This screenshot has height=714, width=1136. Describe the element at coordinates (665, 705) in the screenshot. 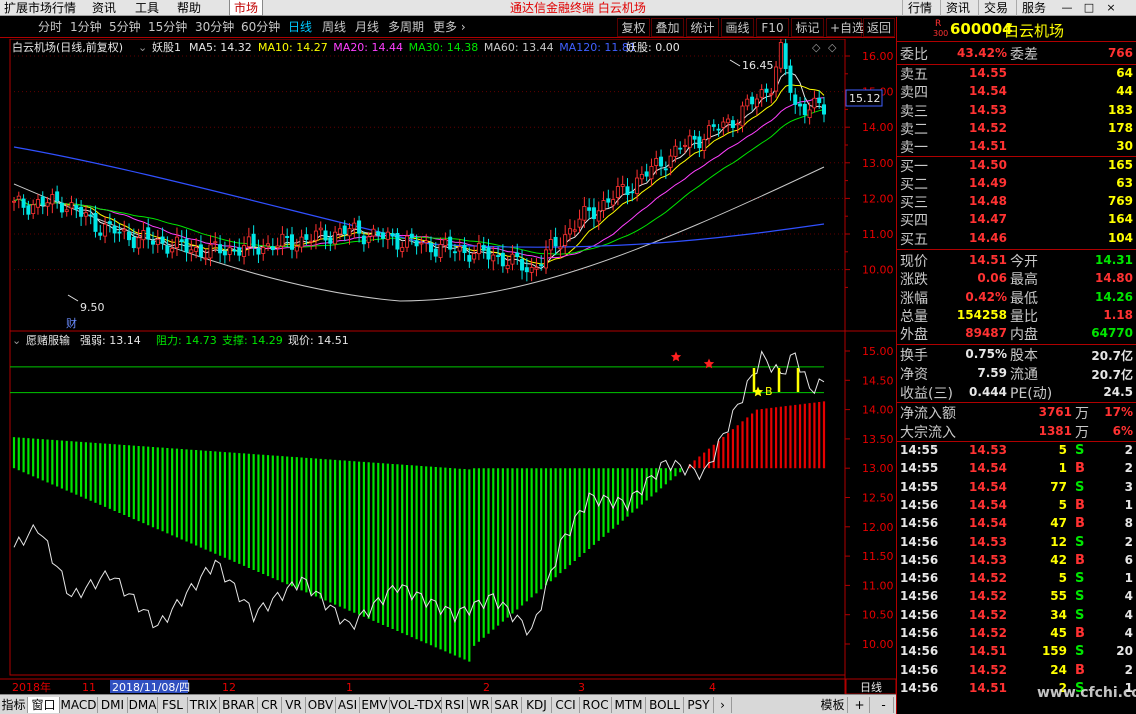

I see `tab-boll: BOLL` at that location.